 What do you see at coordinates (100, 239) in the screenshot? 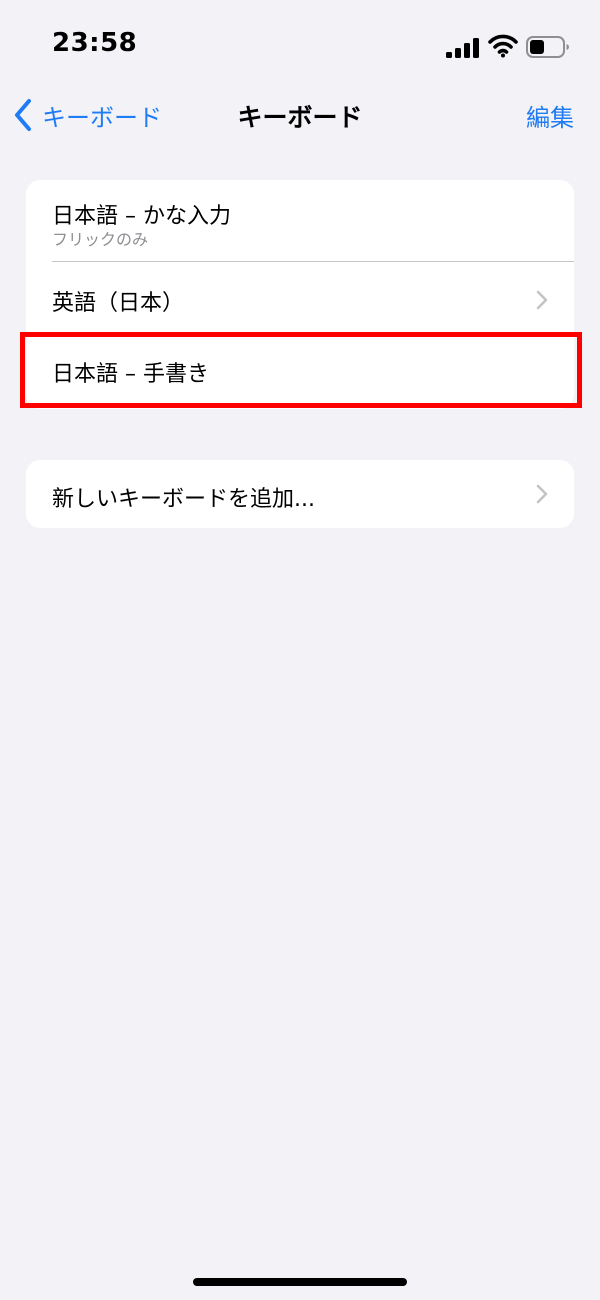
I see `keyboard-row-subtitle: フリックのみ` at bounding box center [100, 239].